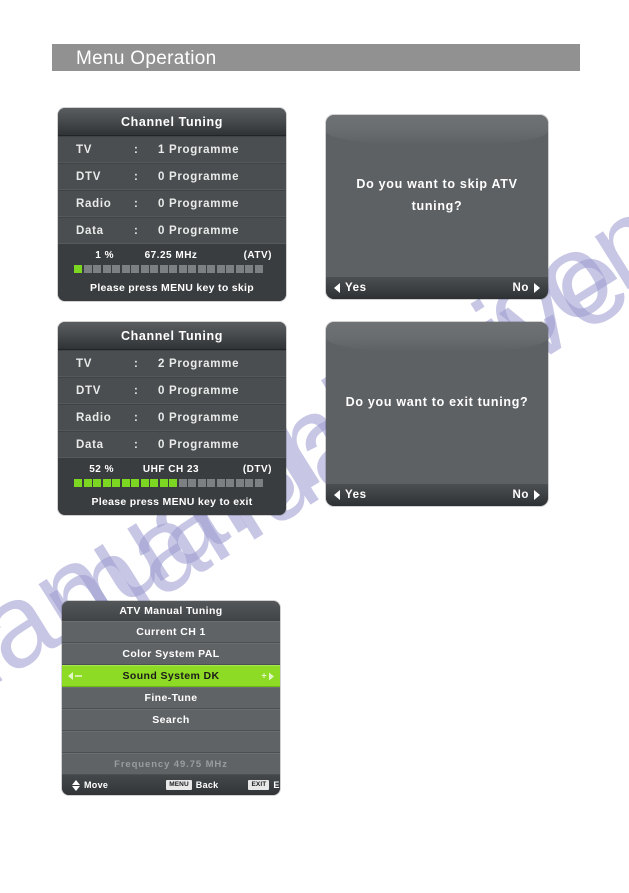 The image size is (629, 893). Describe the element at coordinates (94, 203) in the screenshot. I see `row-label: Radio` at that location.